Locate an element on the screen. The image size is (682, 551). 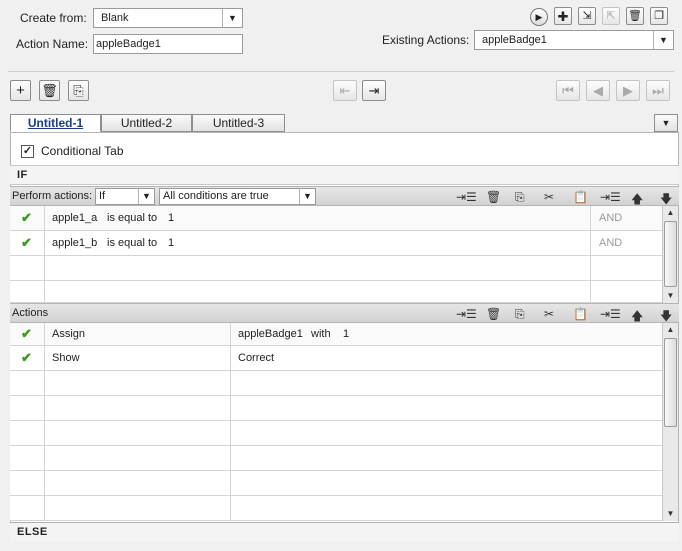
create-from-select: Blank ▼ is located at coordinates (168, 18).